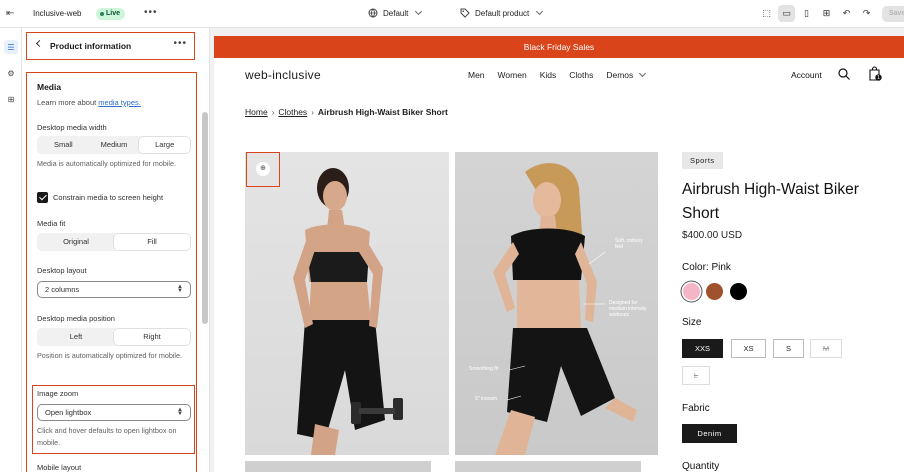  Describe the element at coordinates (72, 127) in the screenshot. I see `desktop-media-width-label: Desktop media width` at that location.